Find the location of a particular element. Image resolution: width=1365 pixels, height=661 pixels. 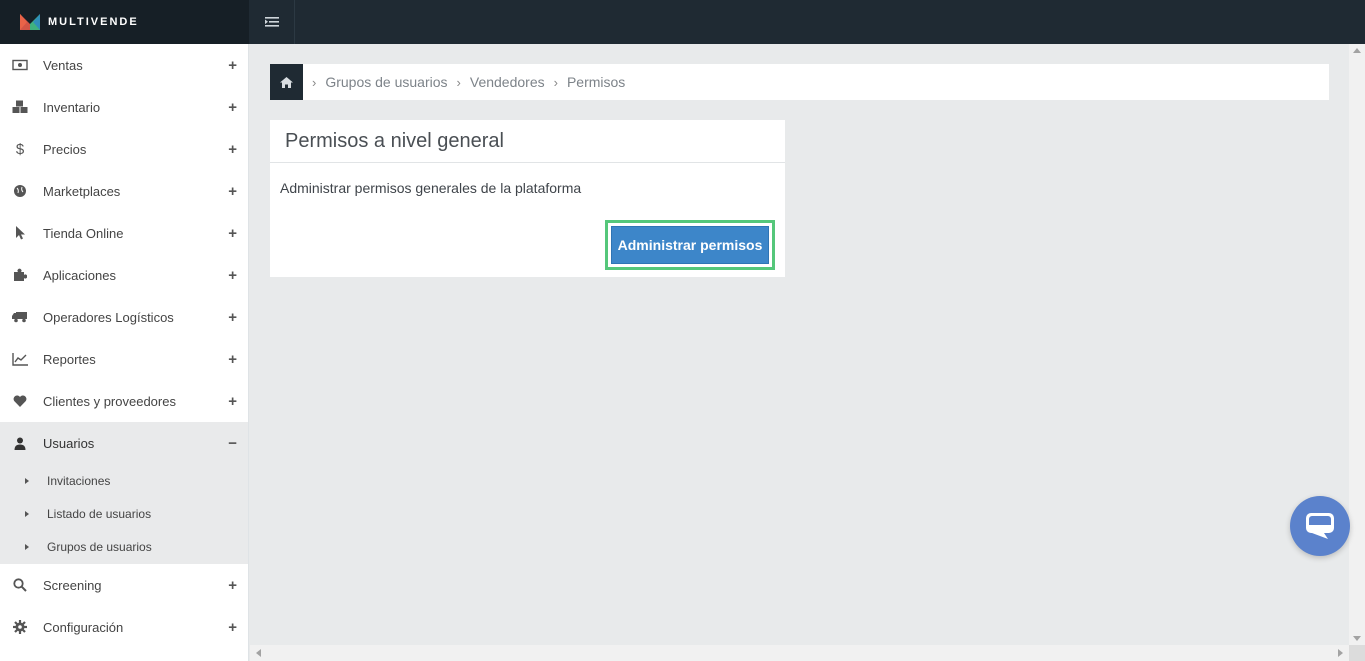

sidebar-item-marketplaces: Marketplaces + is located at coordinates (124, 191).